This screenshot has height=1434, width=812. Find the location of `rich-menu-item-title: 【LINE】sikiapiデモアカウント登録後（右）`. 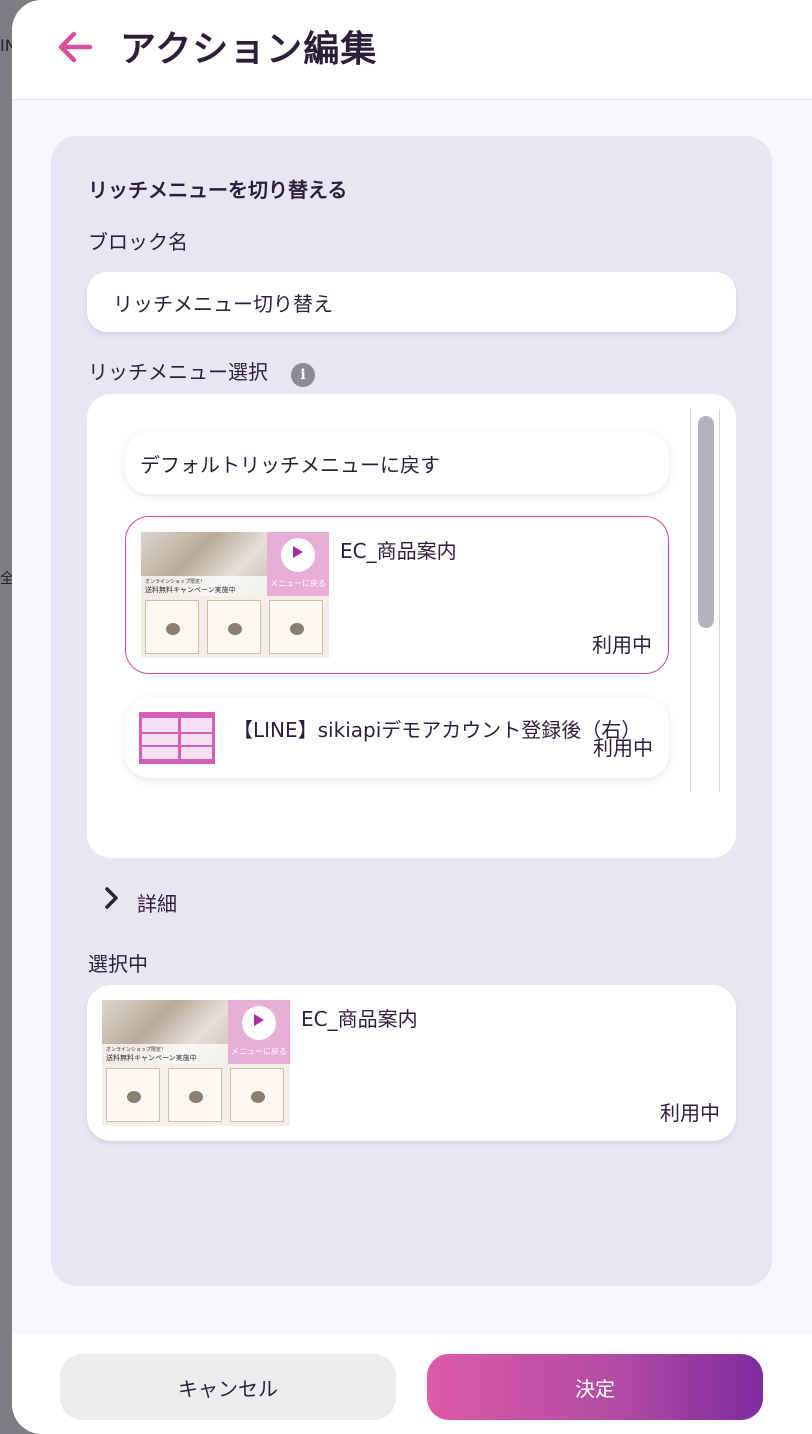

rich-menu-item-title: 【LINE】sikiapiデモアカウント登録後（右） is located at coordinates (437, 730).